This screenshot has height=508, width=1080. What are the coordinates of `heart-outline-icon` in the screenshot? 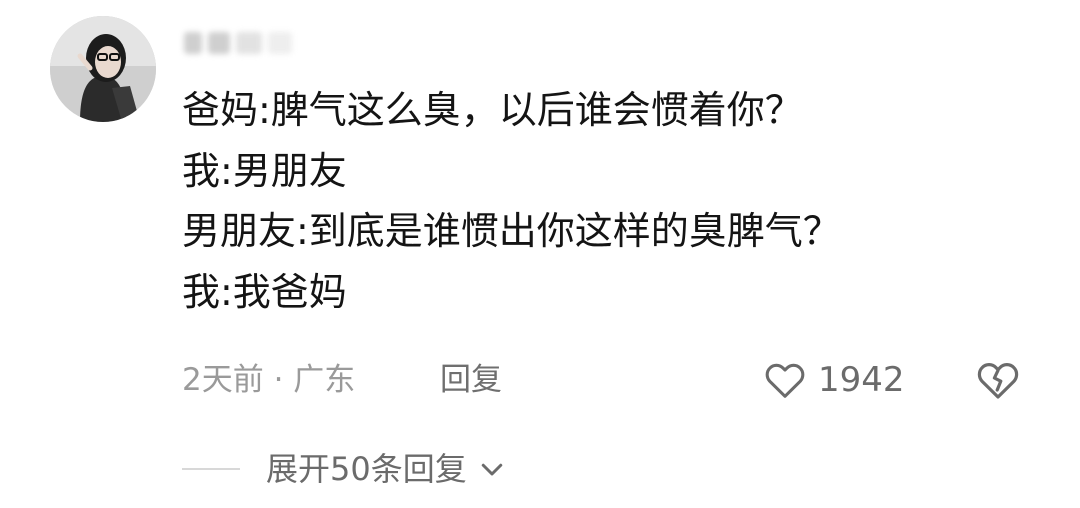 It's located at (785, 380).